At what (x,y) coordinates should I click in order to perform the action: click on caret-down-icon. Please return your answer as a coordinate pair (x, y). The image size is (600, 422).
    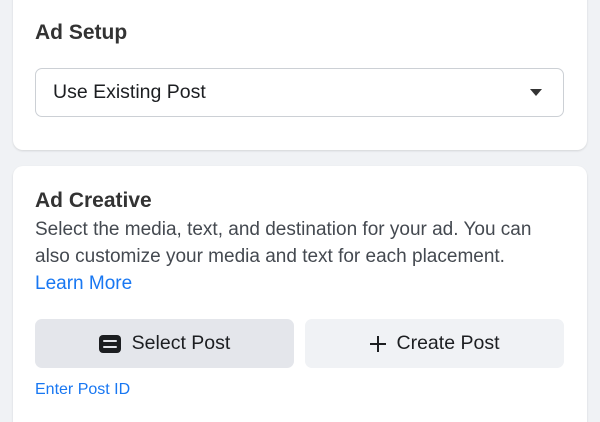
    Looking at the image, I should click on (536, 92).